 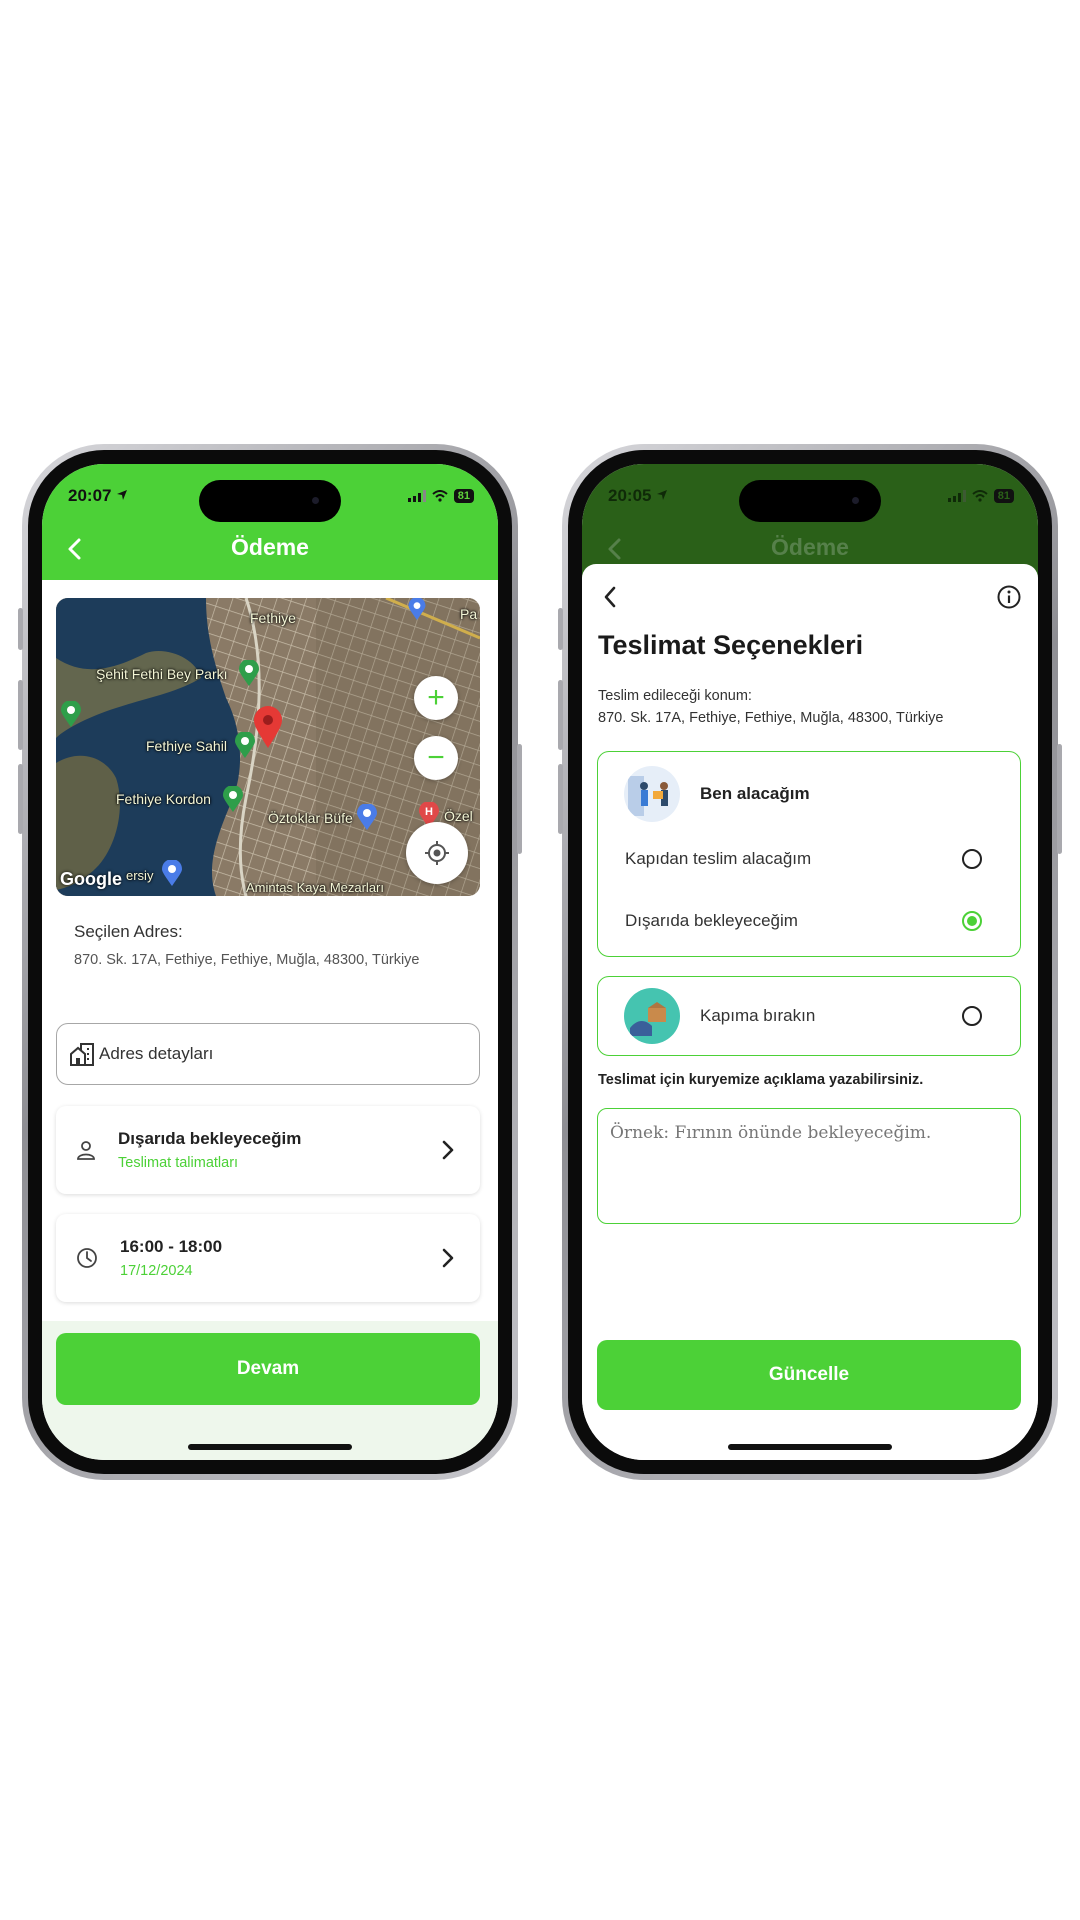 What do you see at coordinates (630, 495) in the screenshot?
I see `status-time-text: 20:05` at bounding box center [630, 495].